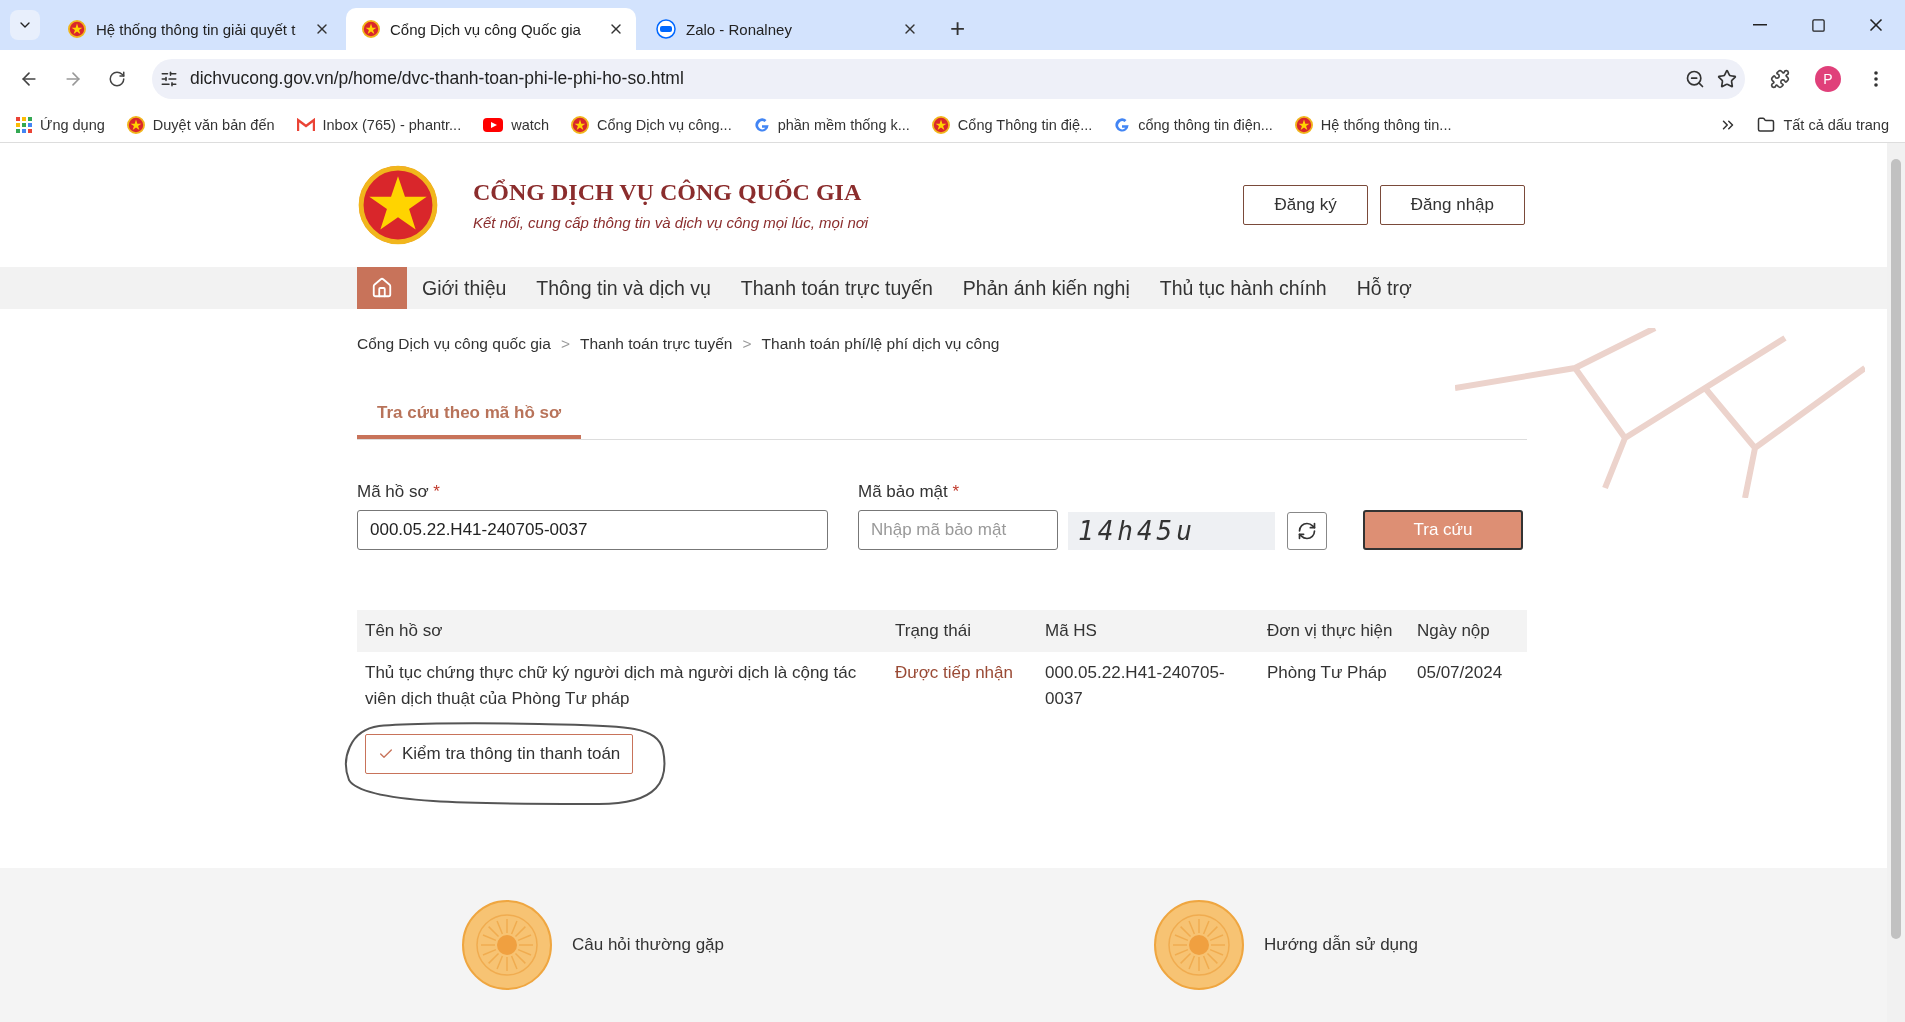 This screenshot has height=1022, width=1905. Describe the element at coordinates (1452, 205) in the screenshot. I see `auth-button: Đăng nhập` at that location.